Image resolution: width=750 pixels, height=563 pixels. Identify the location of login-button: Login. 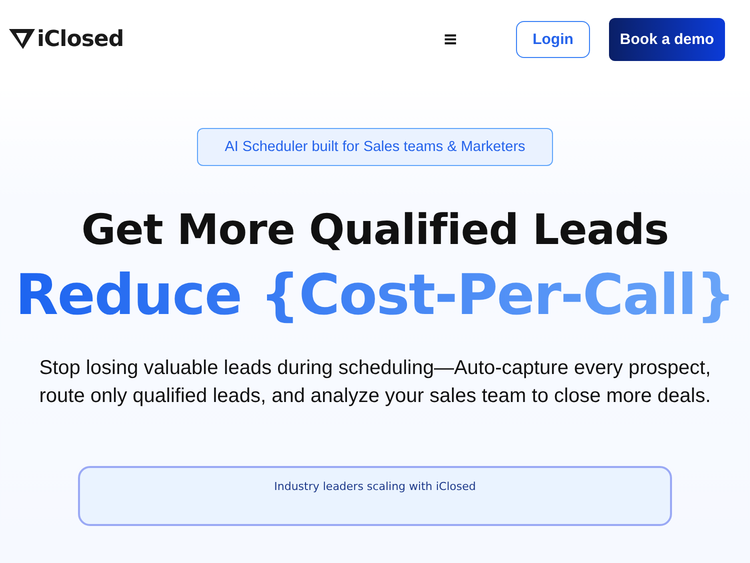
(553, 39).